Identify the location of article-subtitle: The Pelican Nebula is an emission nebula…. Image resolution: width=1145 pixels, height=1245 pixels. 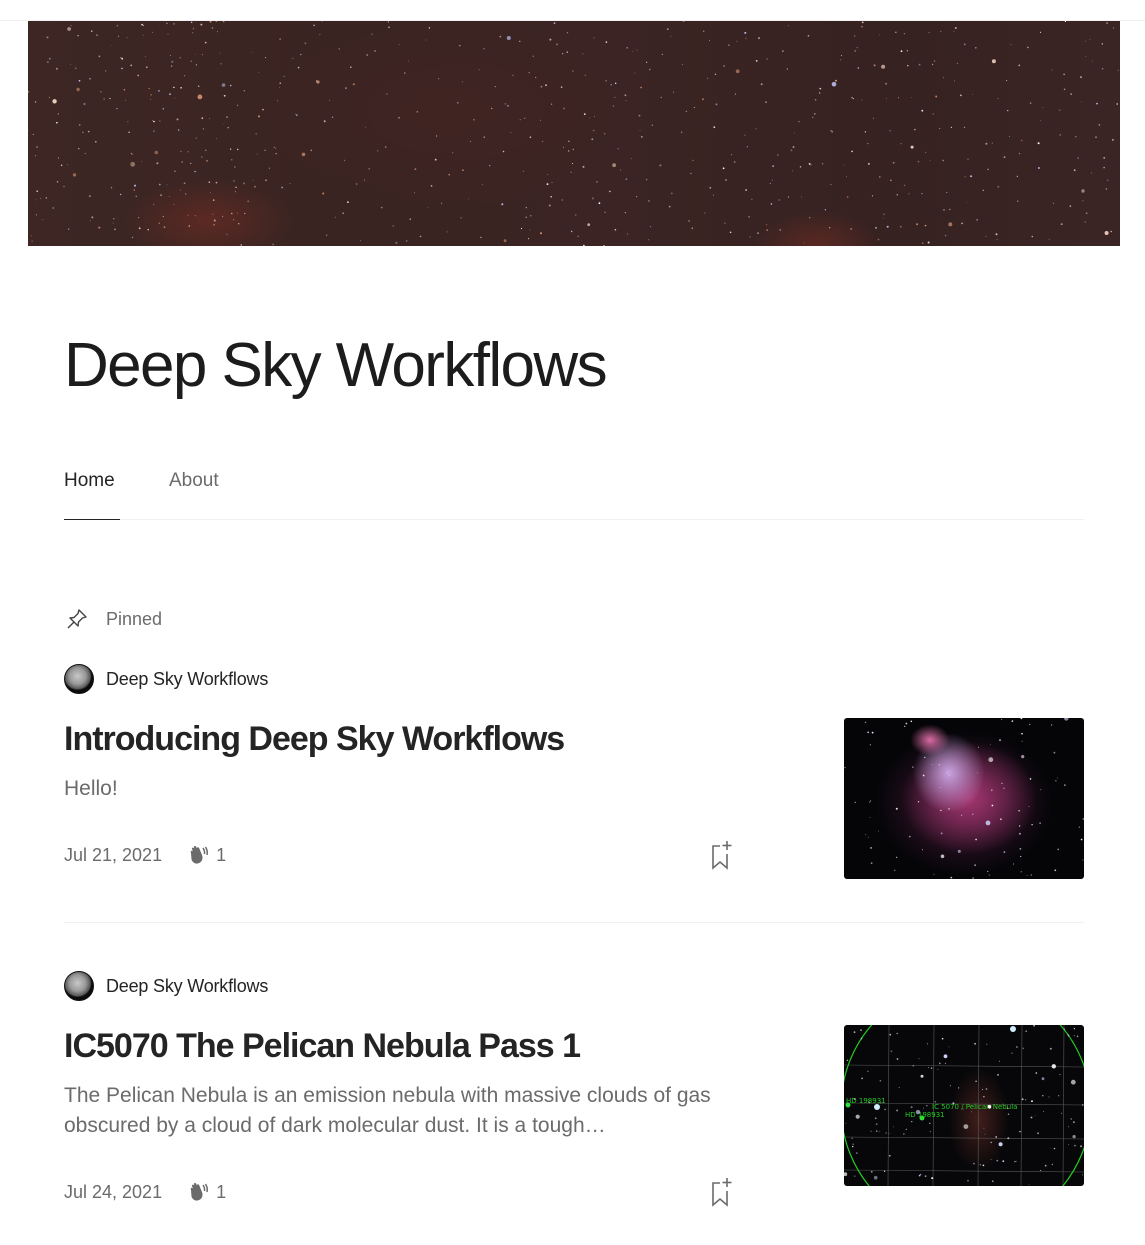
(414, 1111).